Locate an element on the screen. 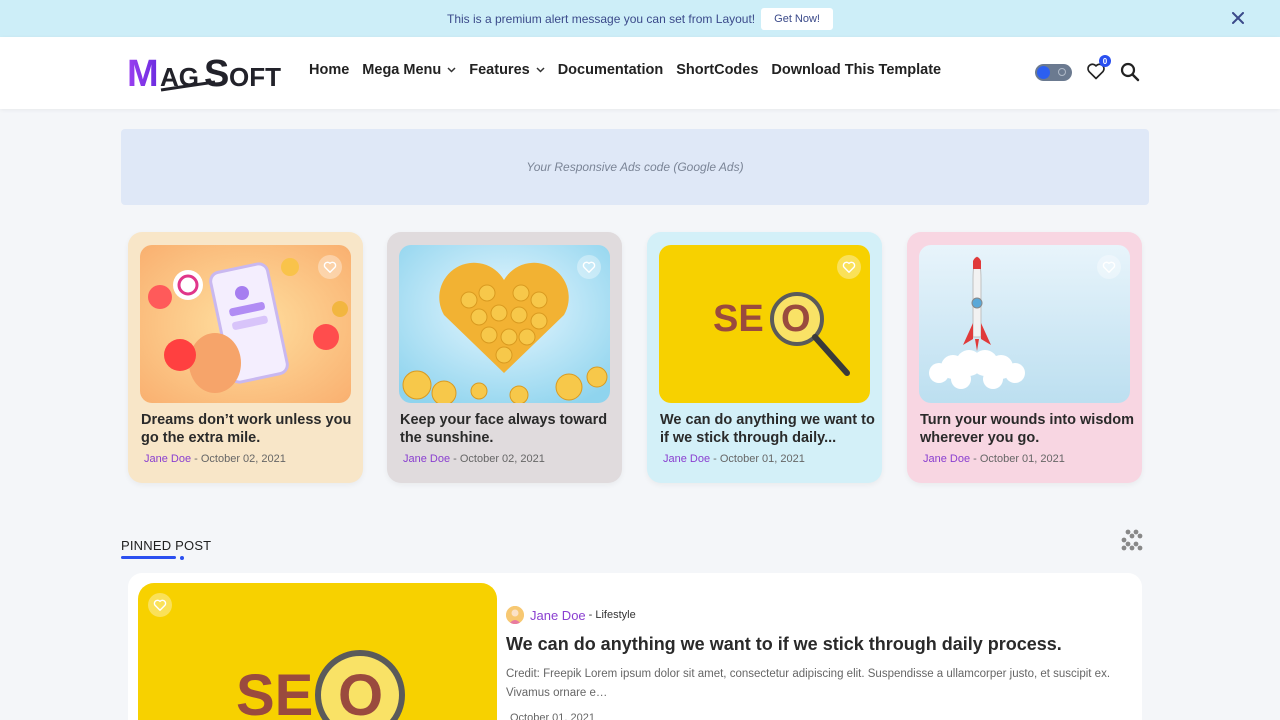  nav-documentation: Documentation is located at coordinates (611, 70).